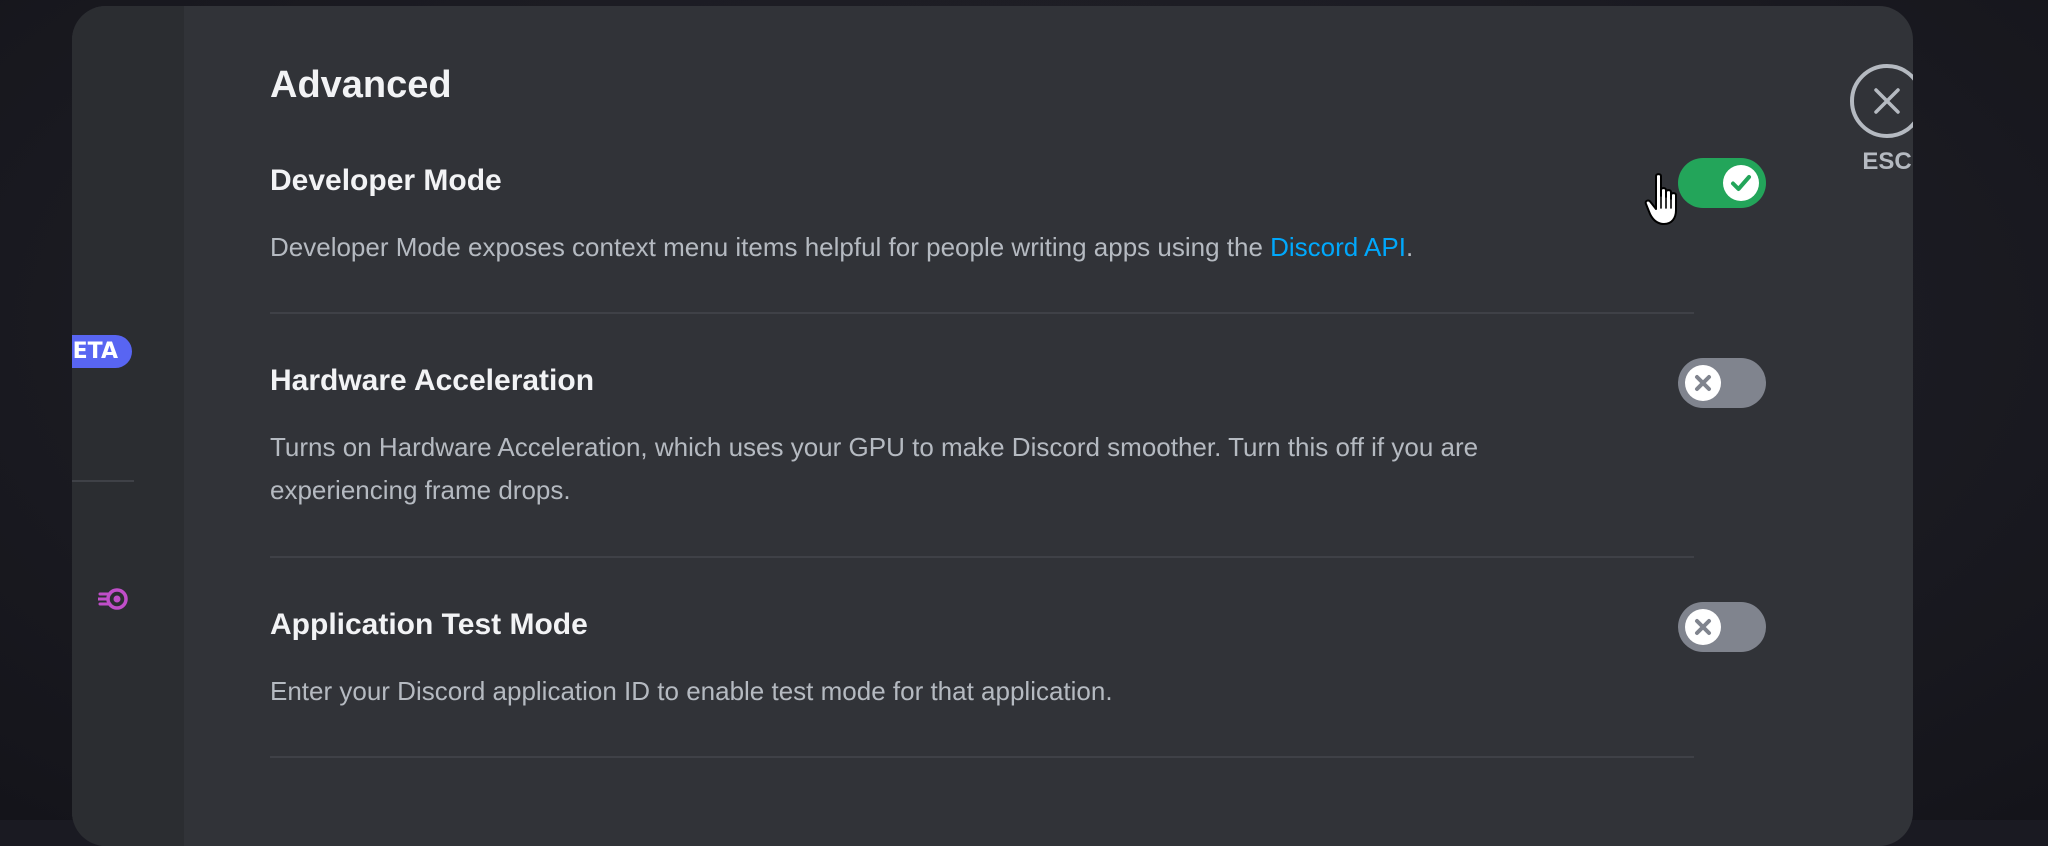  I want to click on description-suffix: ., so click(1409, 247).